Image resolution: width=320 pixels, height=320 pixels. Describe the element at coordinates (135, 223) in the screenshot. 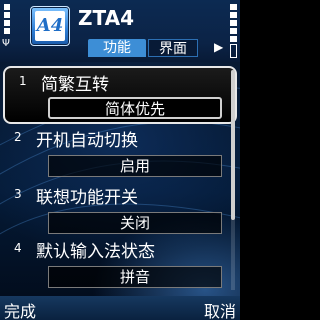

I see `item-value-field: 关闭` at that location.